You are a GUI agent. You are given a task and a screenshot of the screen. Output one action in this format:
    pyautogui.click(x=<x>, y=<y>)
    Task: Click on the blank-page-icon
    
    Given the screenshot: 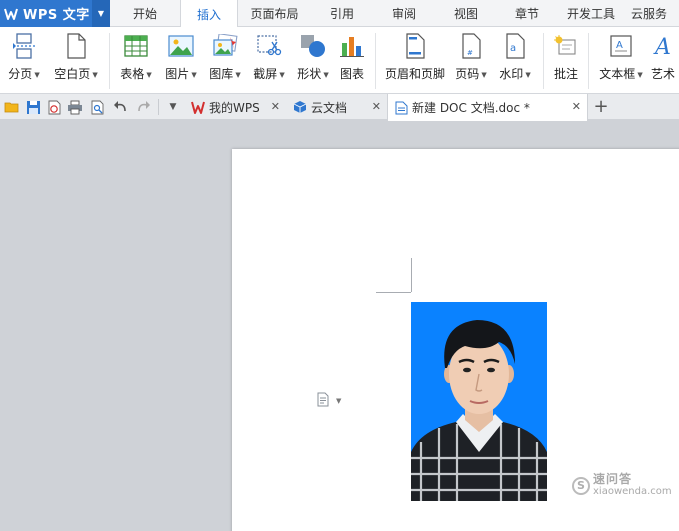 What is the action you would take?
    pyautogui.click(x=76, y=46)
    